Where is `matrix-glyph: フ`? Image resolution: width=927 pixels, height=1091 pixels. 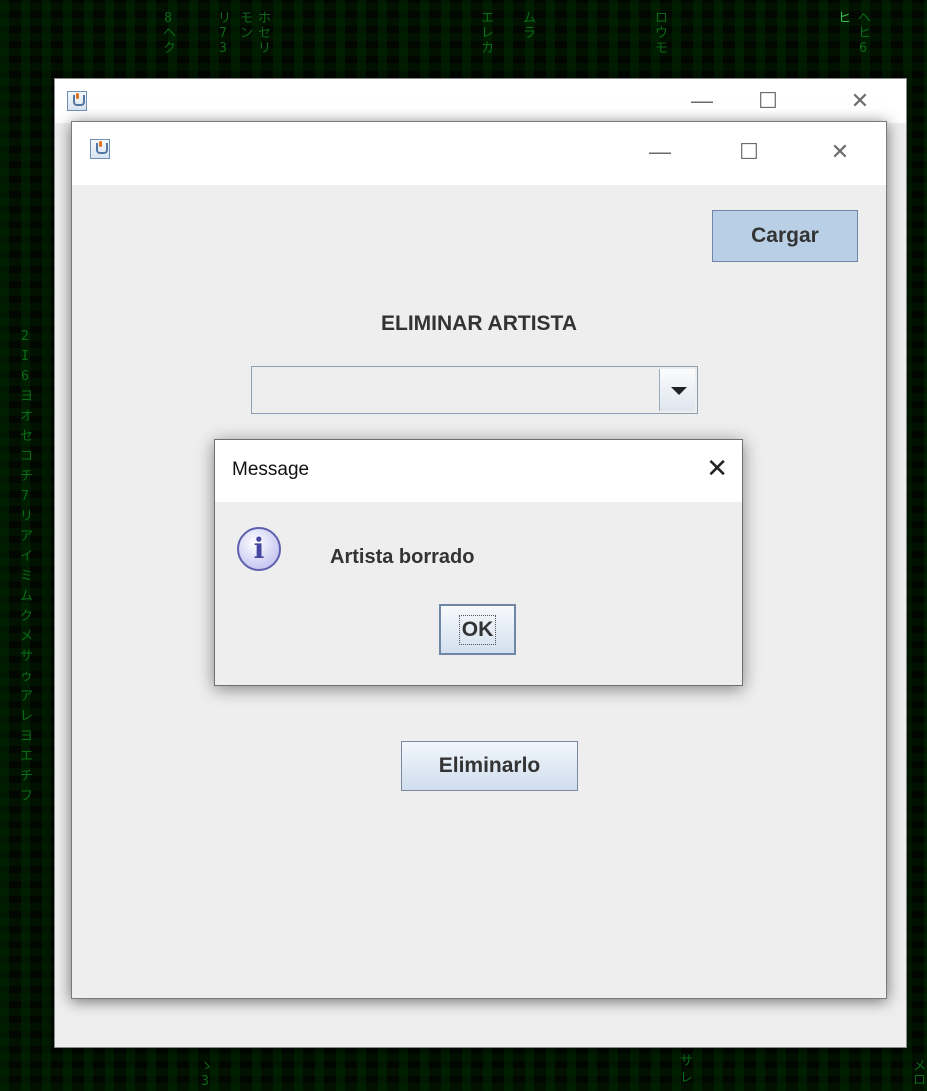
matrix-glyph: フ is located at coordinates (27, 796).